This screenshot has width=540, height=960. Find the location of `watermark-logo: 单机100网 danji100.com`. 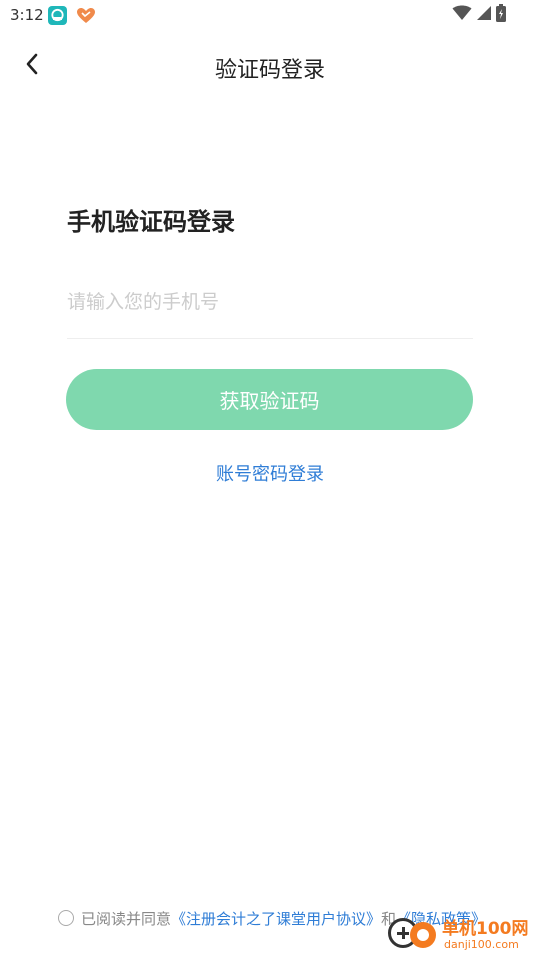

watermark-logo: 单机100网 danji100.com is located at coordinates (461, 933).